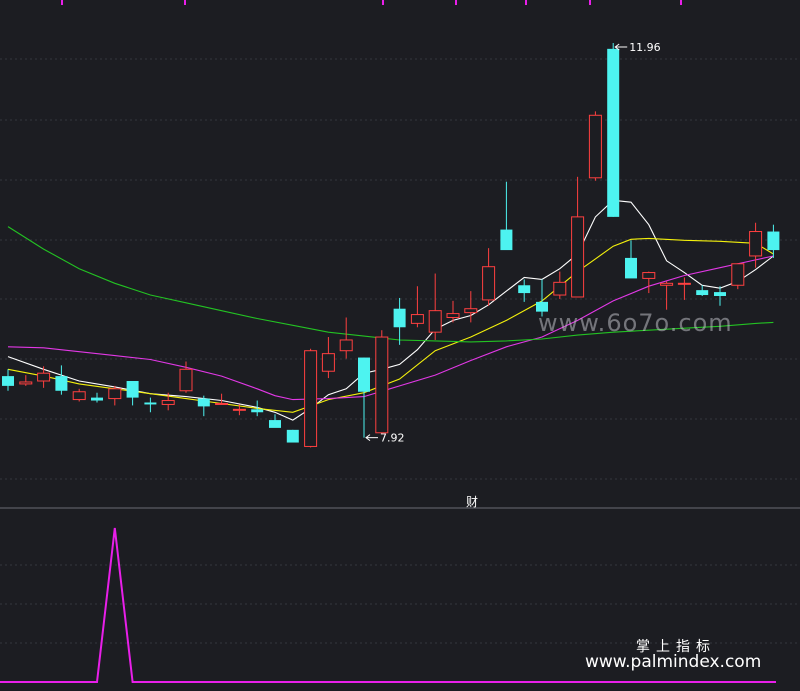 The height and width of the screenshot is (691, 800). Describe the element at coordinates (635, 323) in the screenshot. I see `watermark-center: www.6o7o.com` at that location.